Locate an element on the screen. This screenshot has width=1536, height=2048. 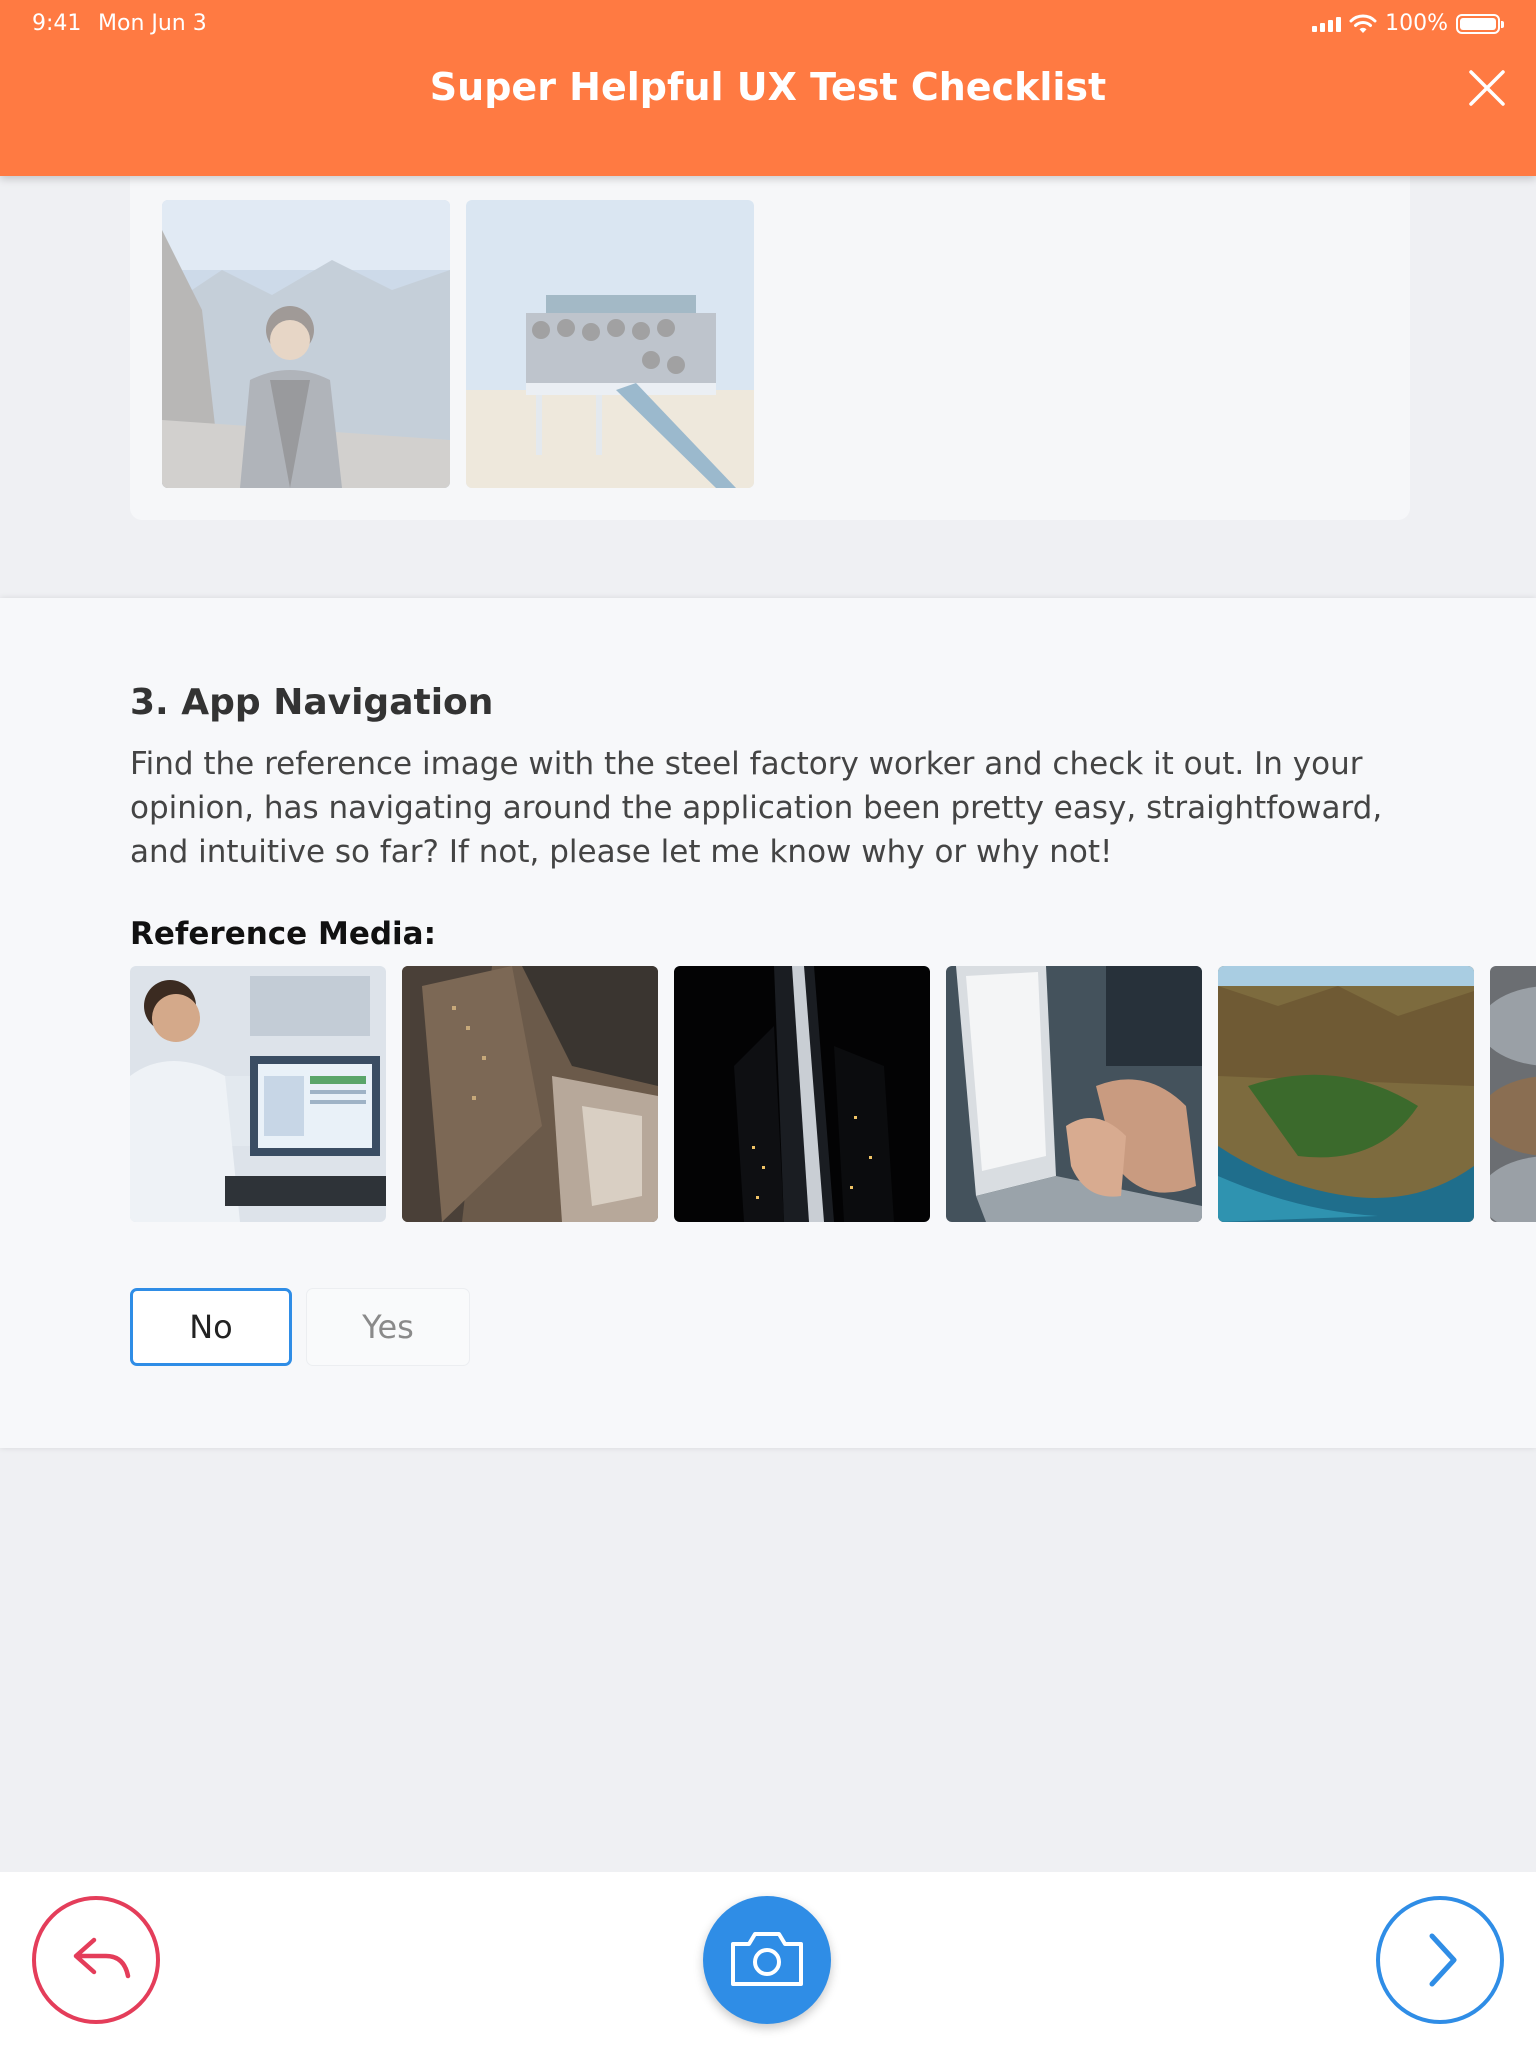
night-skyscraper-photo is located at coordinates (802, 1094).